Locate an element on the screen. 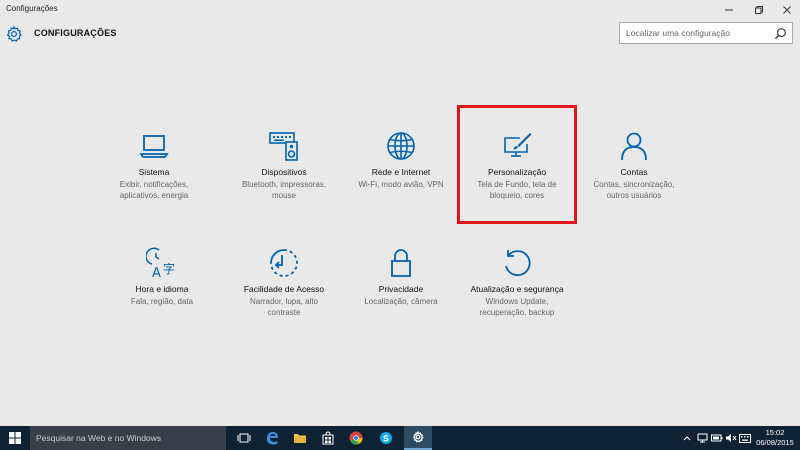  restore-button is located at coordinates (759, 10).